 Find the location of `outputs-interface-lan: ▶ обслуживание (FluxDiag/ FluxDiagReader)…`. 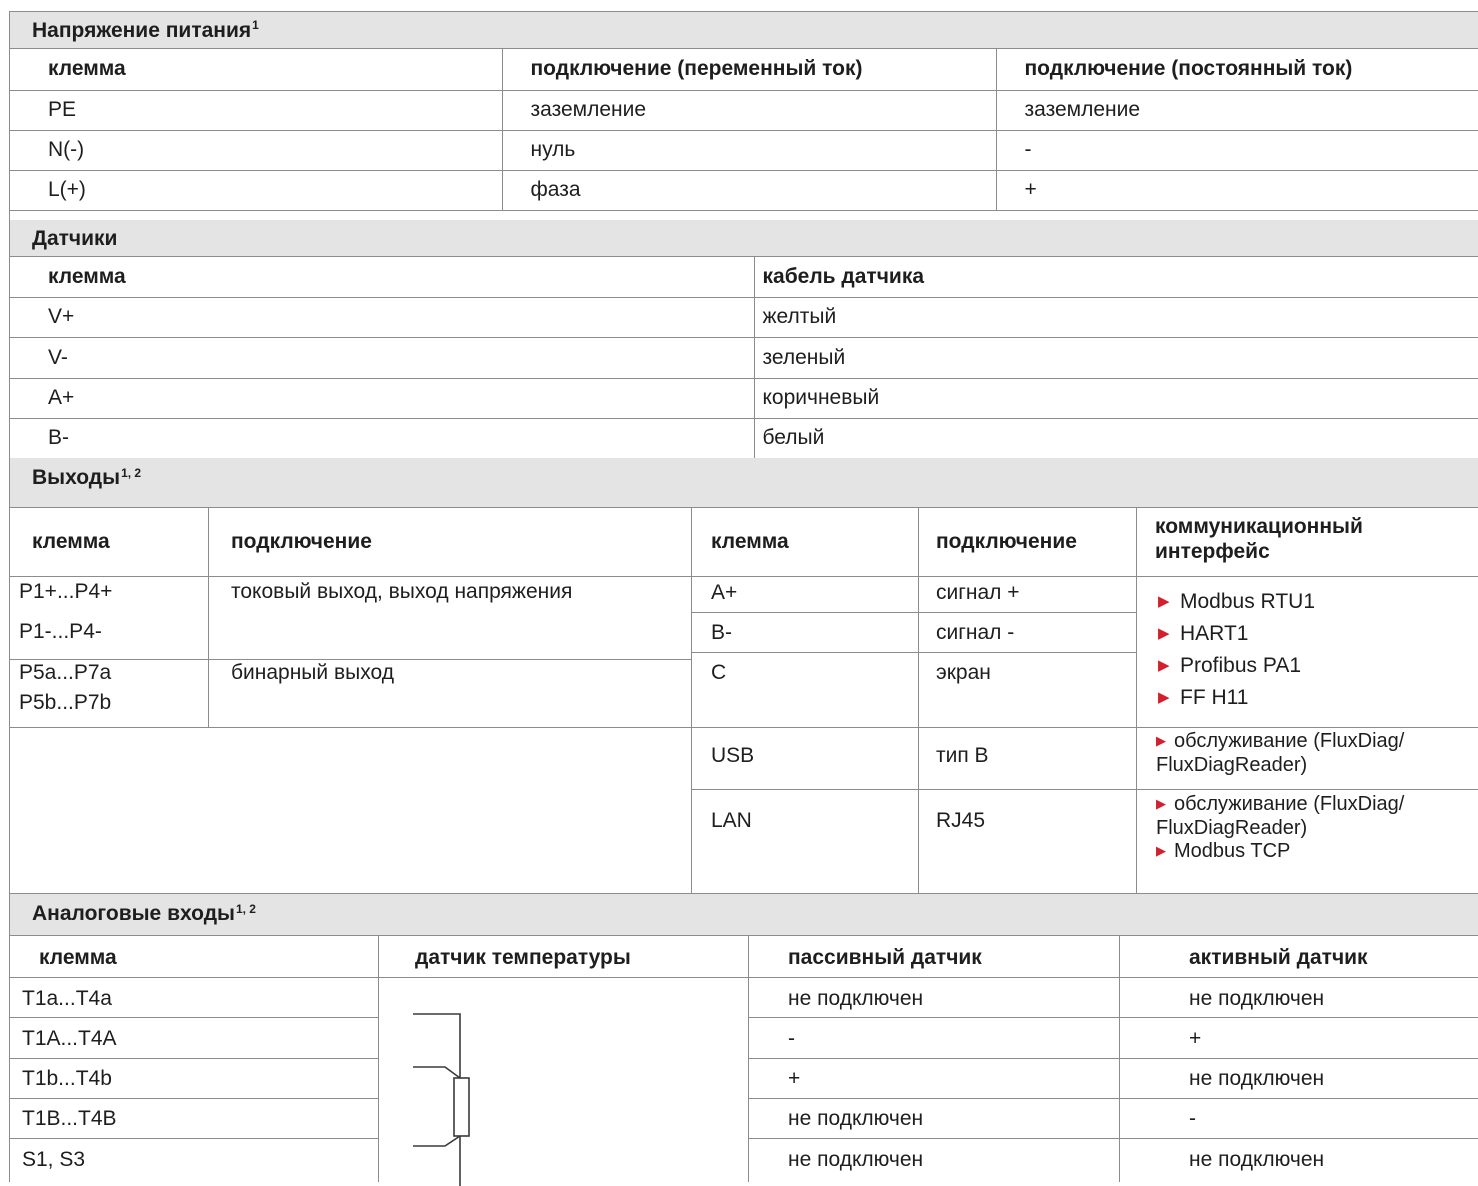

outputs-interface-lan: ▶ обслуживание (FluxDiag/ FluxDiagReader)… is located at coordinates (1280, 828).